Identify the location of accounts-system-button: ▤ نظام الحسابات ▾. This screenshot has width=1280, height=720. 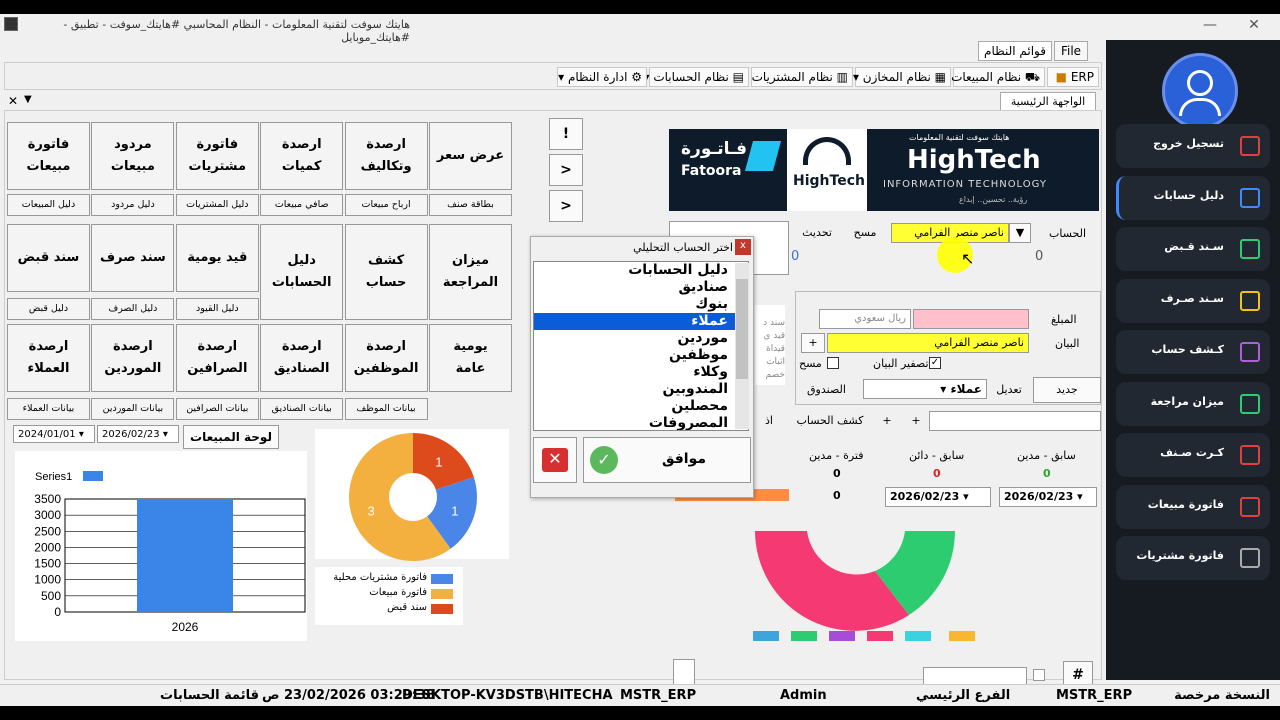
(696, 77).